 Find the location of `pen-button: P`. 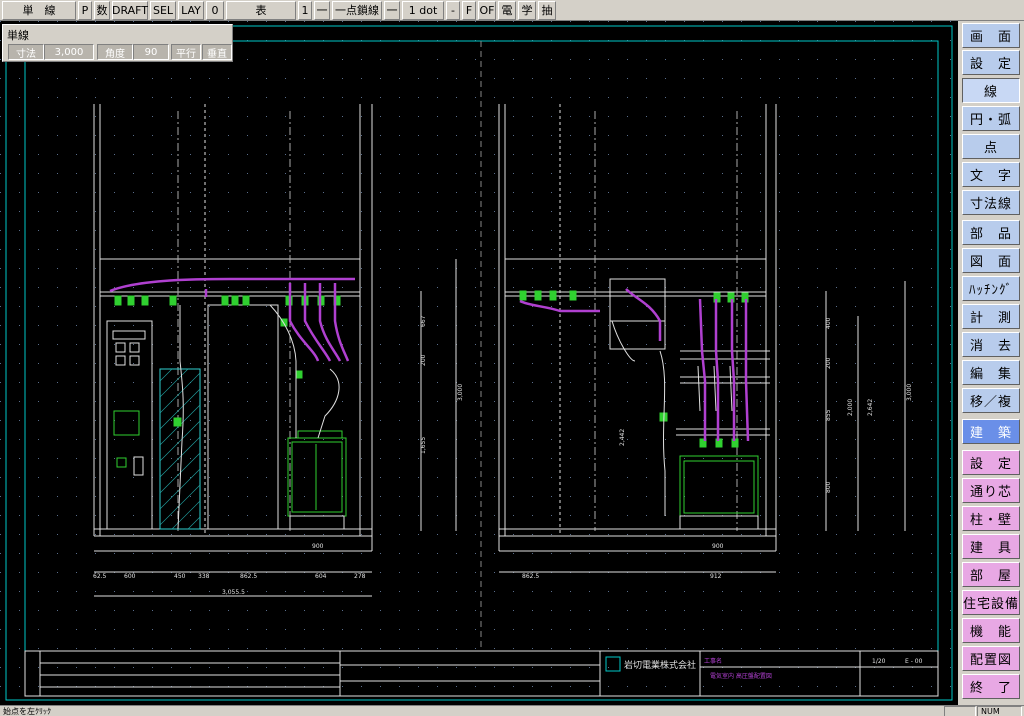

pen-button: P is located at coordinates (85, 10).